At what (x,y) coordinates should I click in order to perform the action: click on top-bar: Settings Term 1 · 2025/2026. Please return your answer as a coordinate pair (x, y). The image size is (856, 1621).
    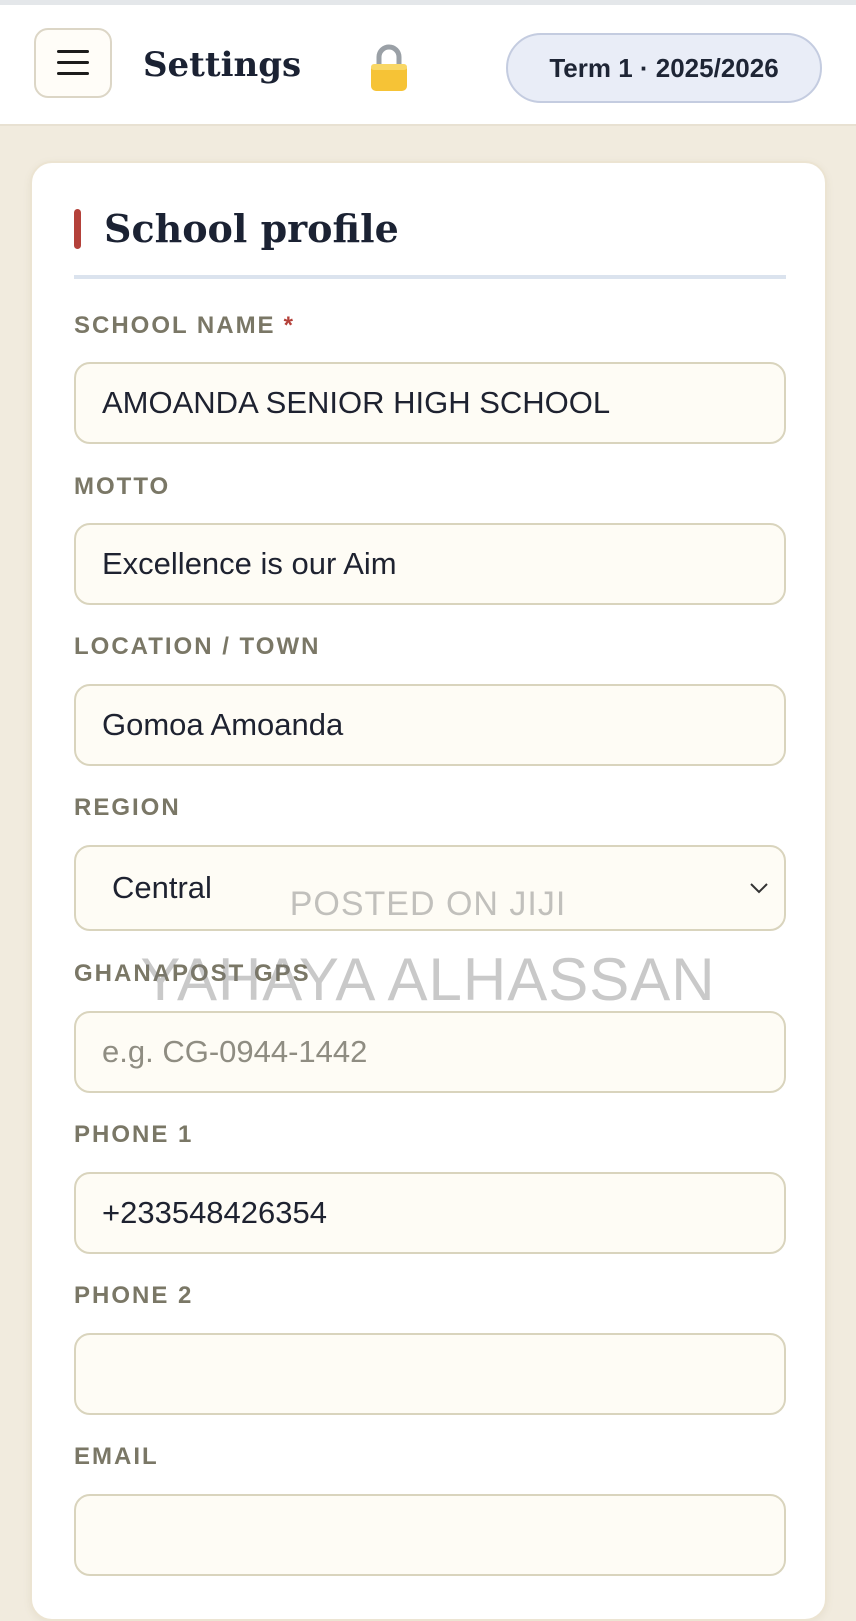
    Looking at the image, I should click on (428, 63).